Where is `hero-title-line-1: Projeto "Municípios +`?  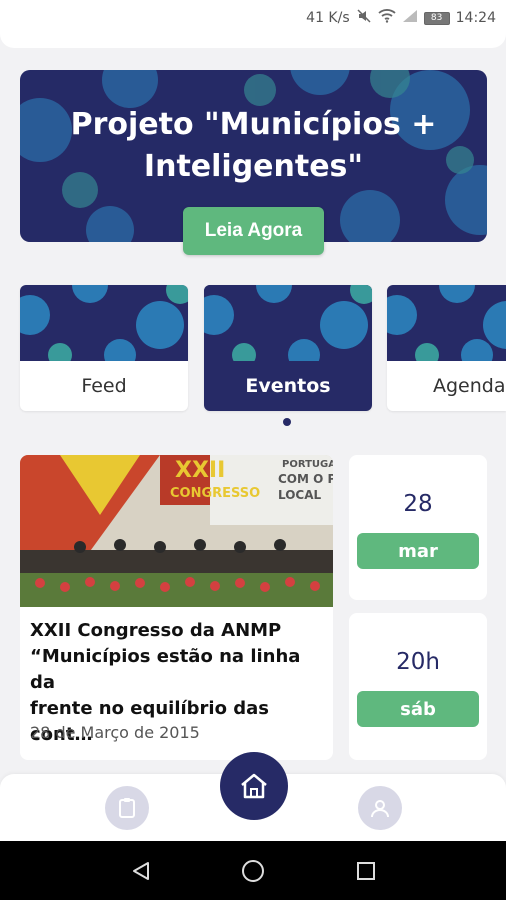 hero-title-line-1: Projeto "Municípios + is located at coordinates (253, 124).